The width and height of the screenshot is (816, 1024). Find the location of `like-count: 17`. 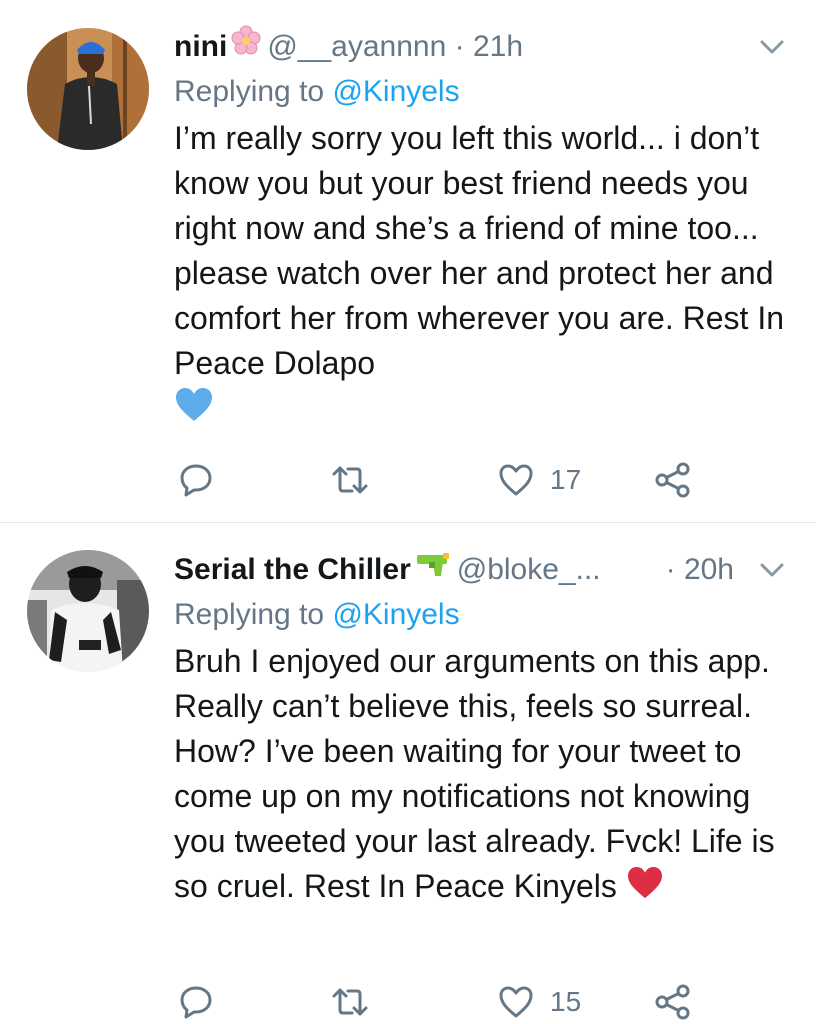

like-count: 17 is located at coordinates (566, 479).